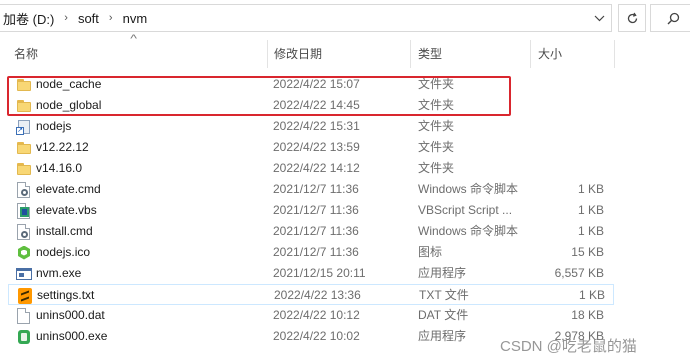  I want to click on file-name: unins000.exe, so click(72, 336).